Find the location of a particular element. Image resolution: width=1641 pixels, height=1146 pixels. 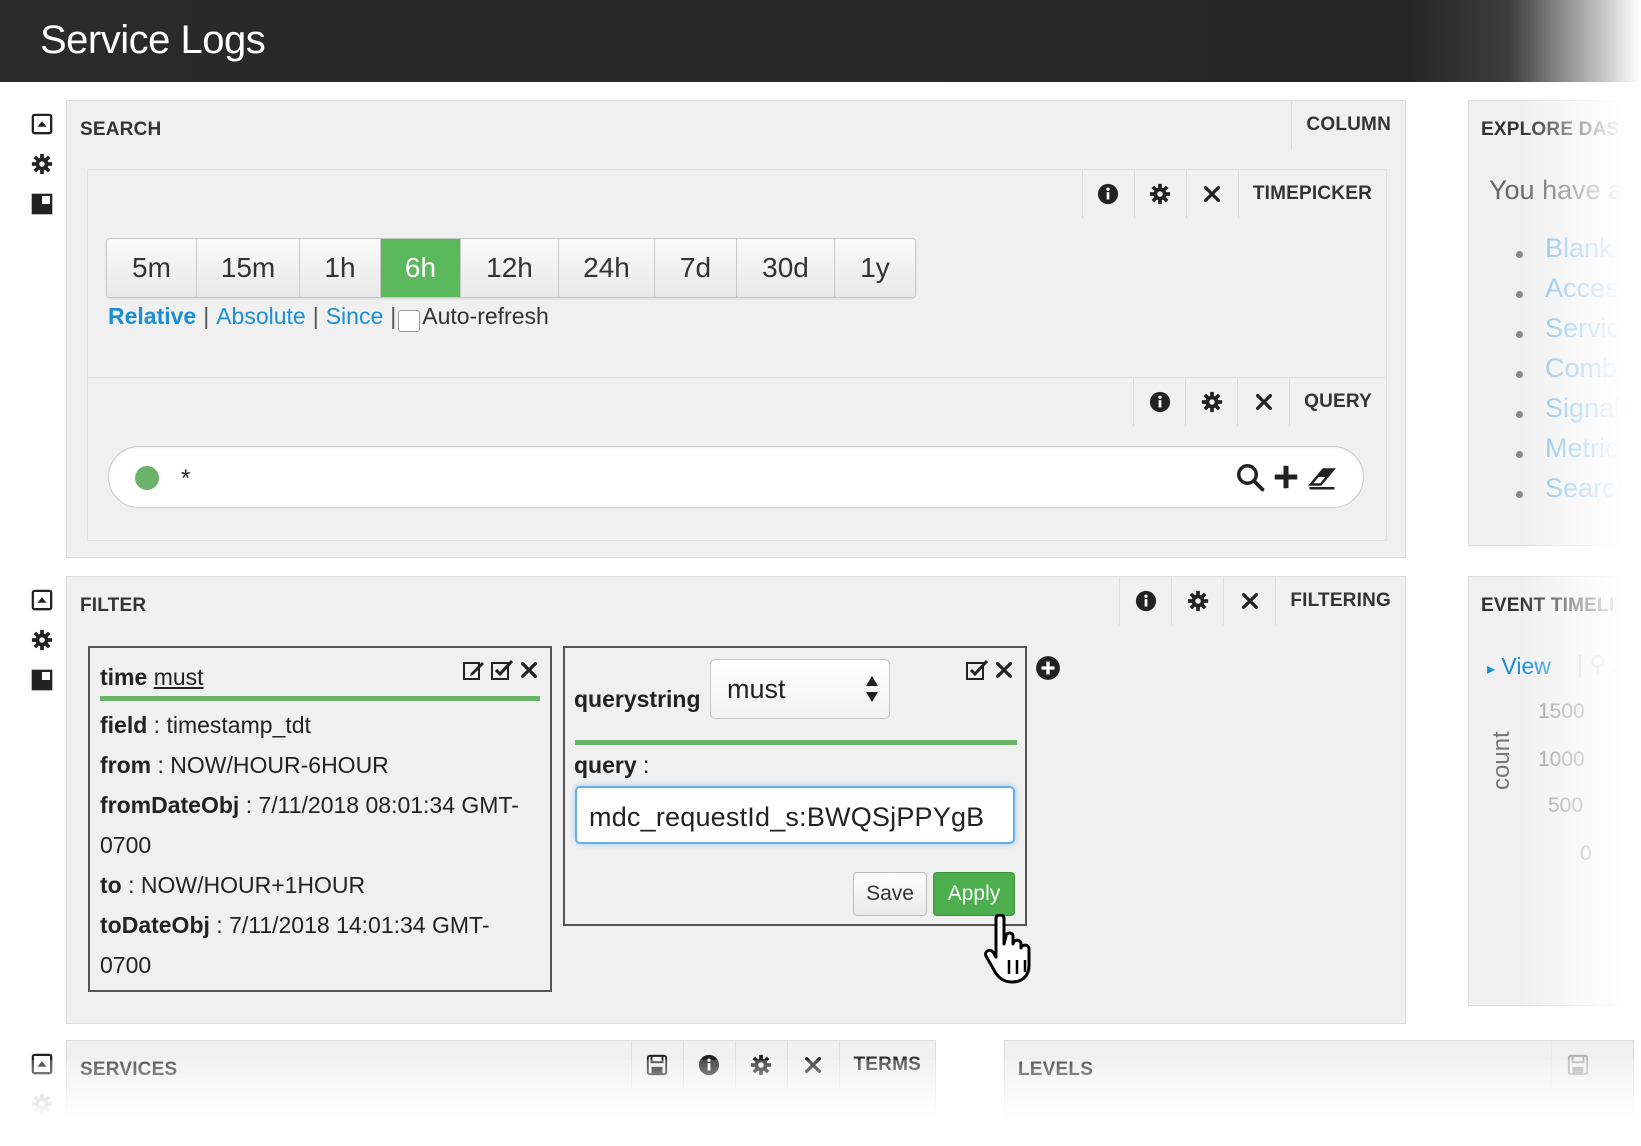

querystring-input-value: mdc_requestId_s:BWQSjPPYgB is located at coordinates (786, 817).